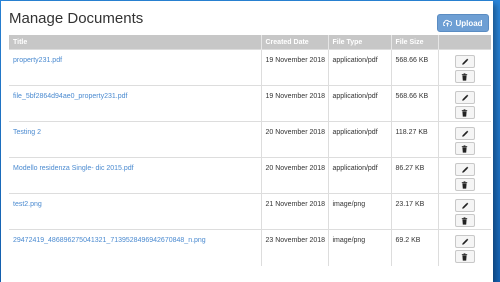 The height and width of the screenshot is (282, 500). I want to click on cell-created-date: 23 November 2018, so click(295, 247).